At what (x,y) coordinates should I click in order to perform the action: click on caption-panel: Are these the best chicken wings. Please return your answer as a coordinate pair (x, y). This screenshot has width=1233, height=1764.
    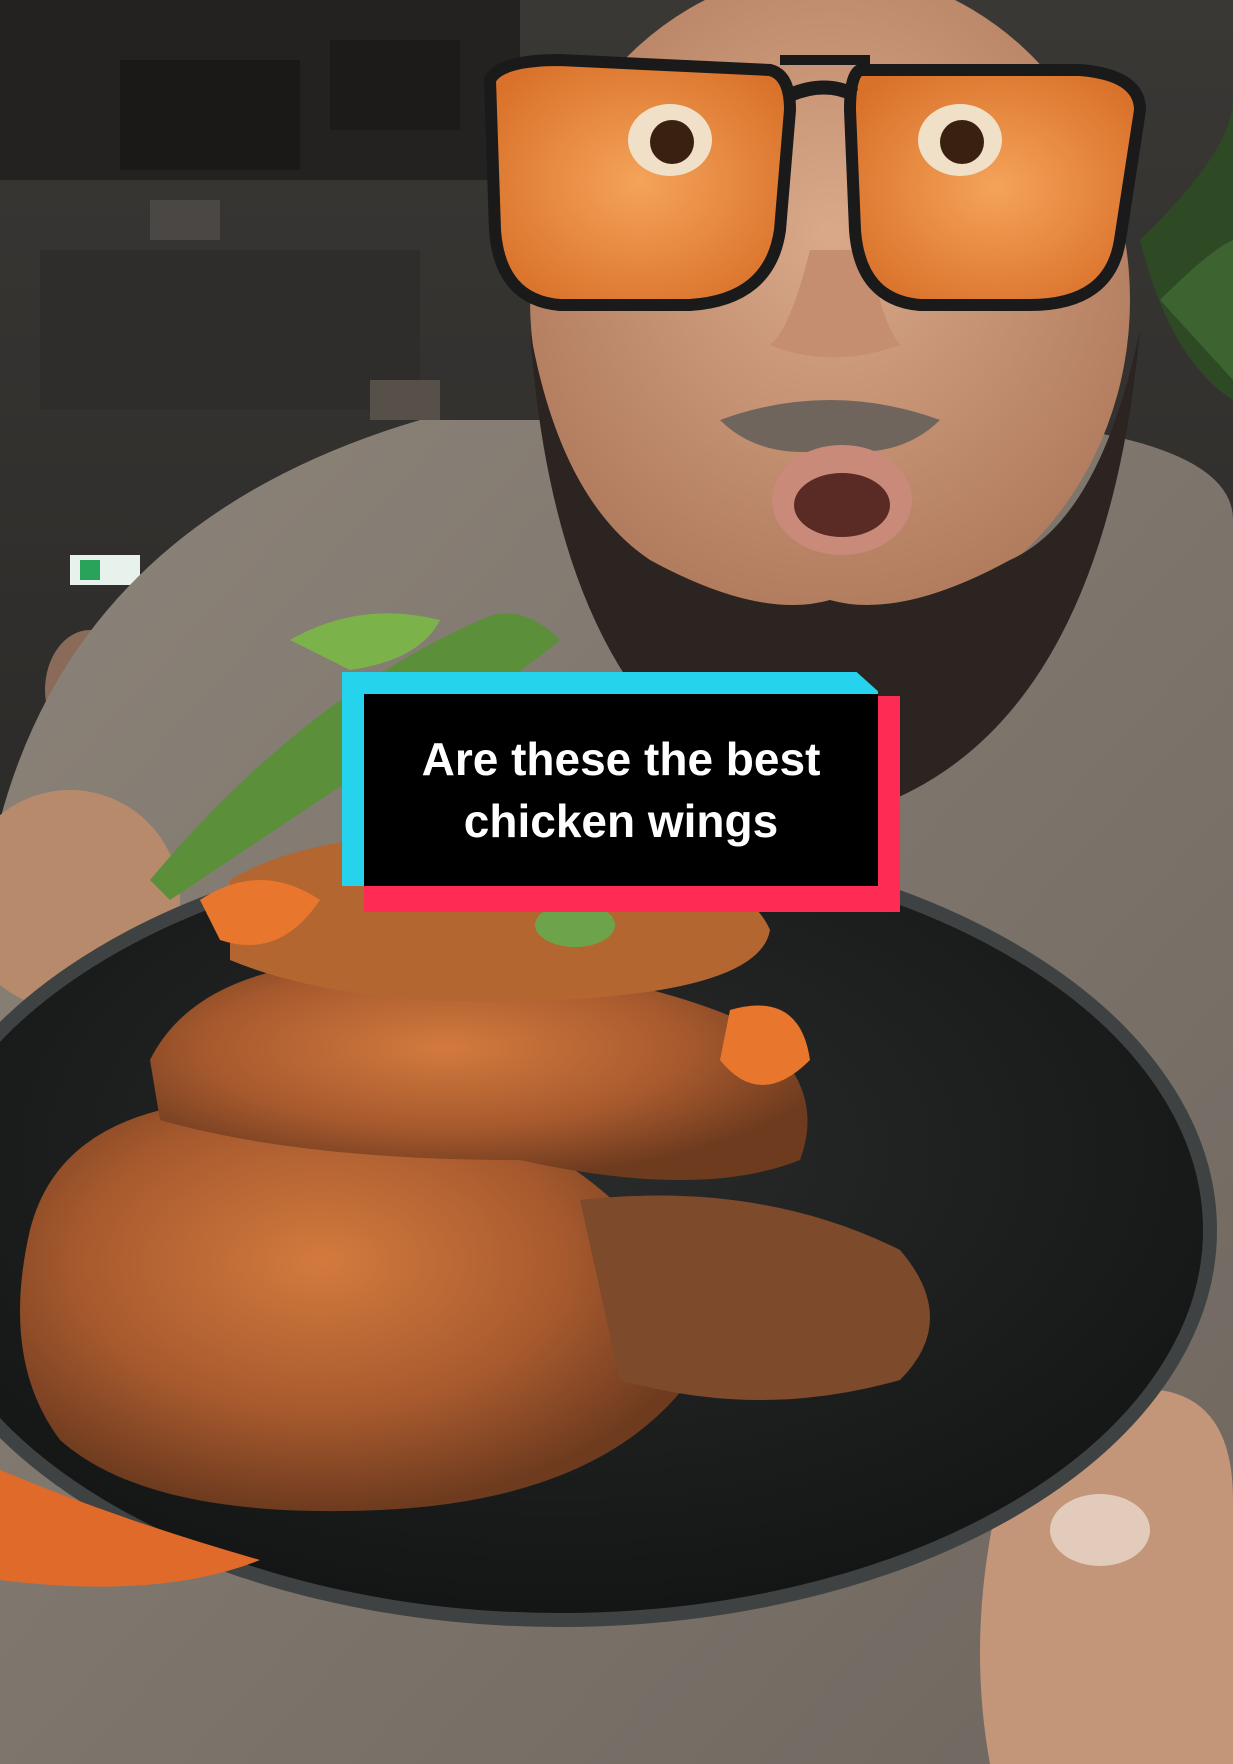
    Looking at the image, I should click on (621, 790).